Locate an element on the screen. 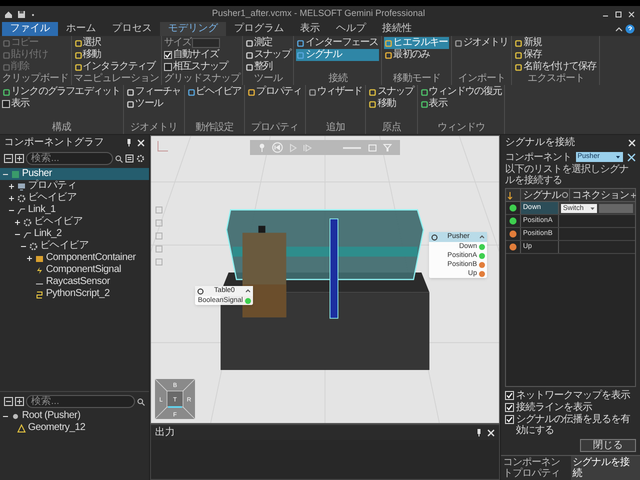 The width and height of the screenshot is (640, 480). ribbon-group-label: エクスポート is located at coordinates (556, 79).